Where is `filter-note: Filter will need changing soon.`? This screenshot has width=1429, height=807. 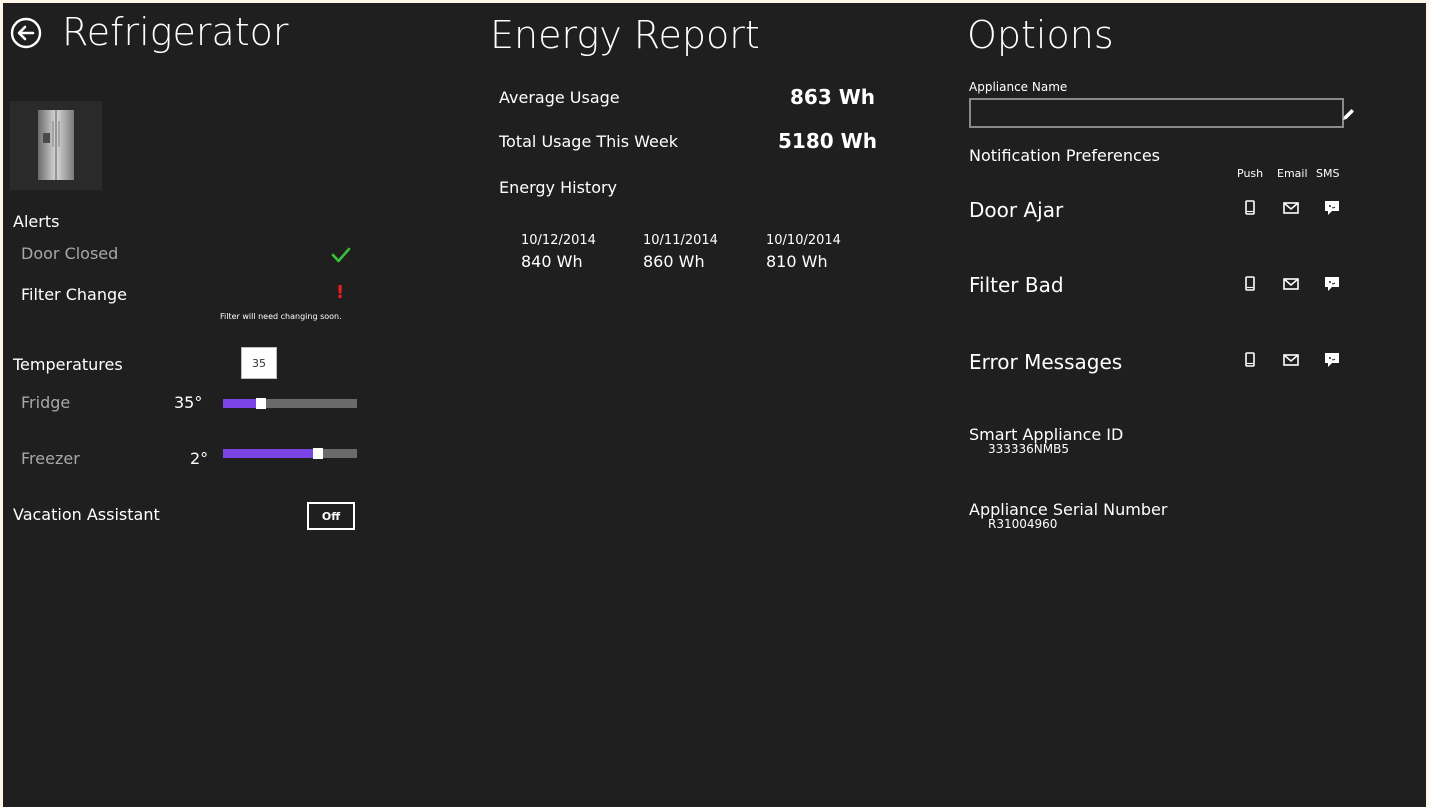 filter-note: Filter will need changing soon. is located at coordinates (281, 316).